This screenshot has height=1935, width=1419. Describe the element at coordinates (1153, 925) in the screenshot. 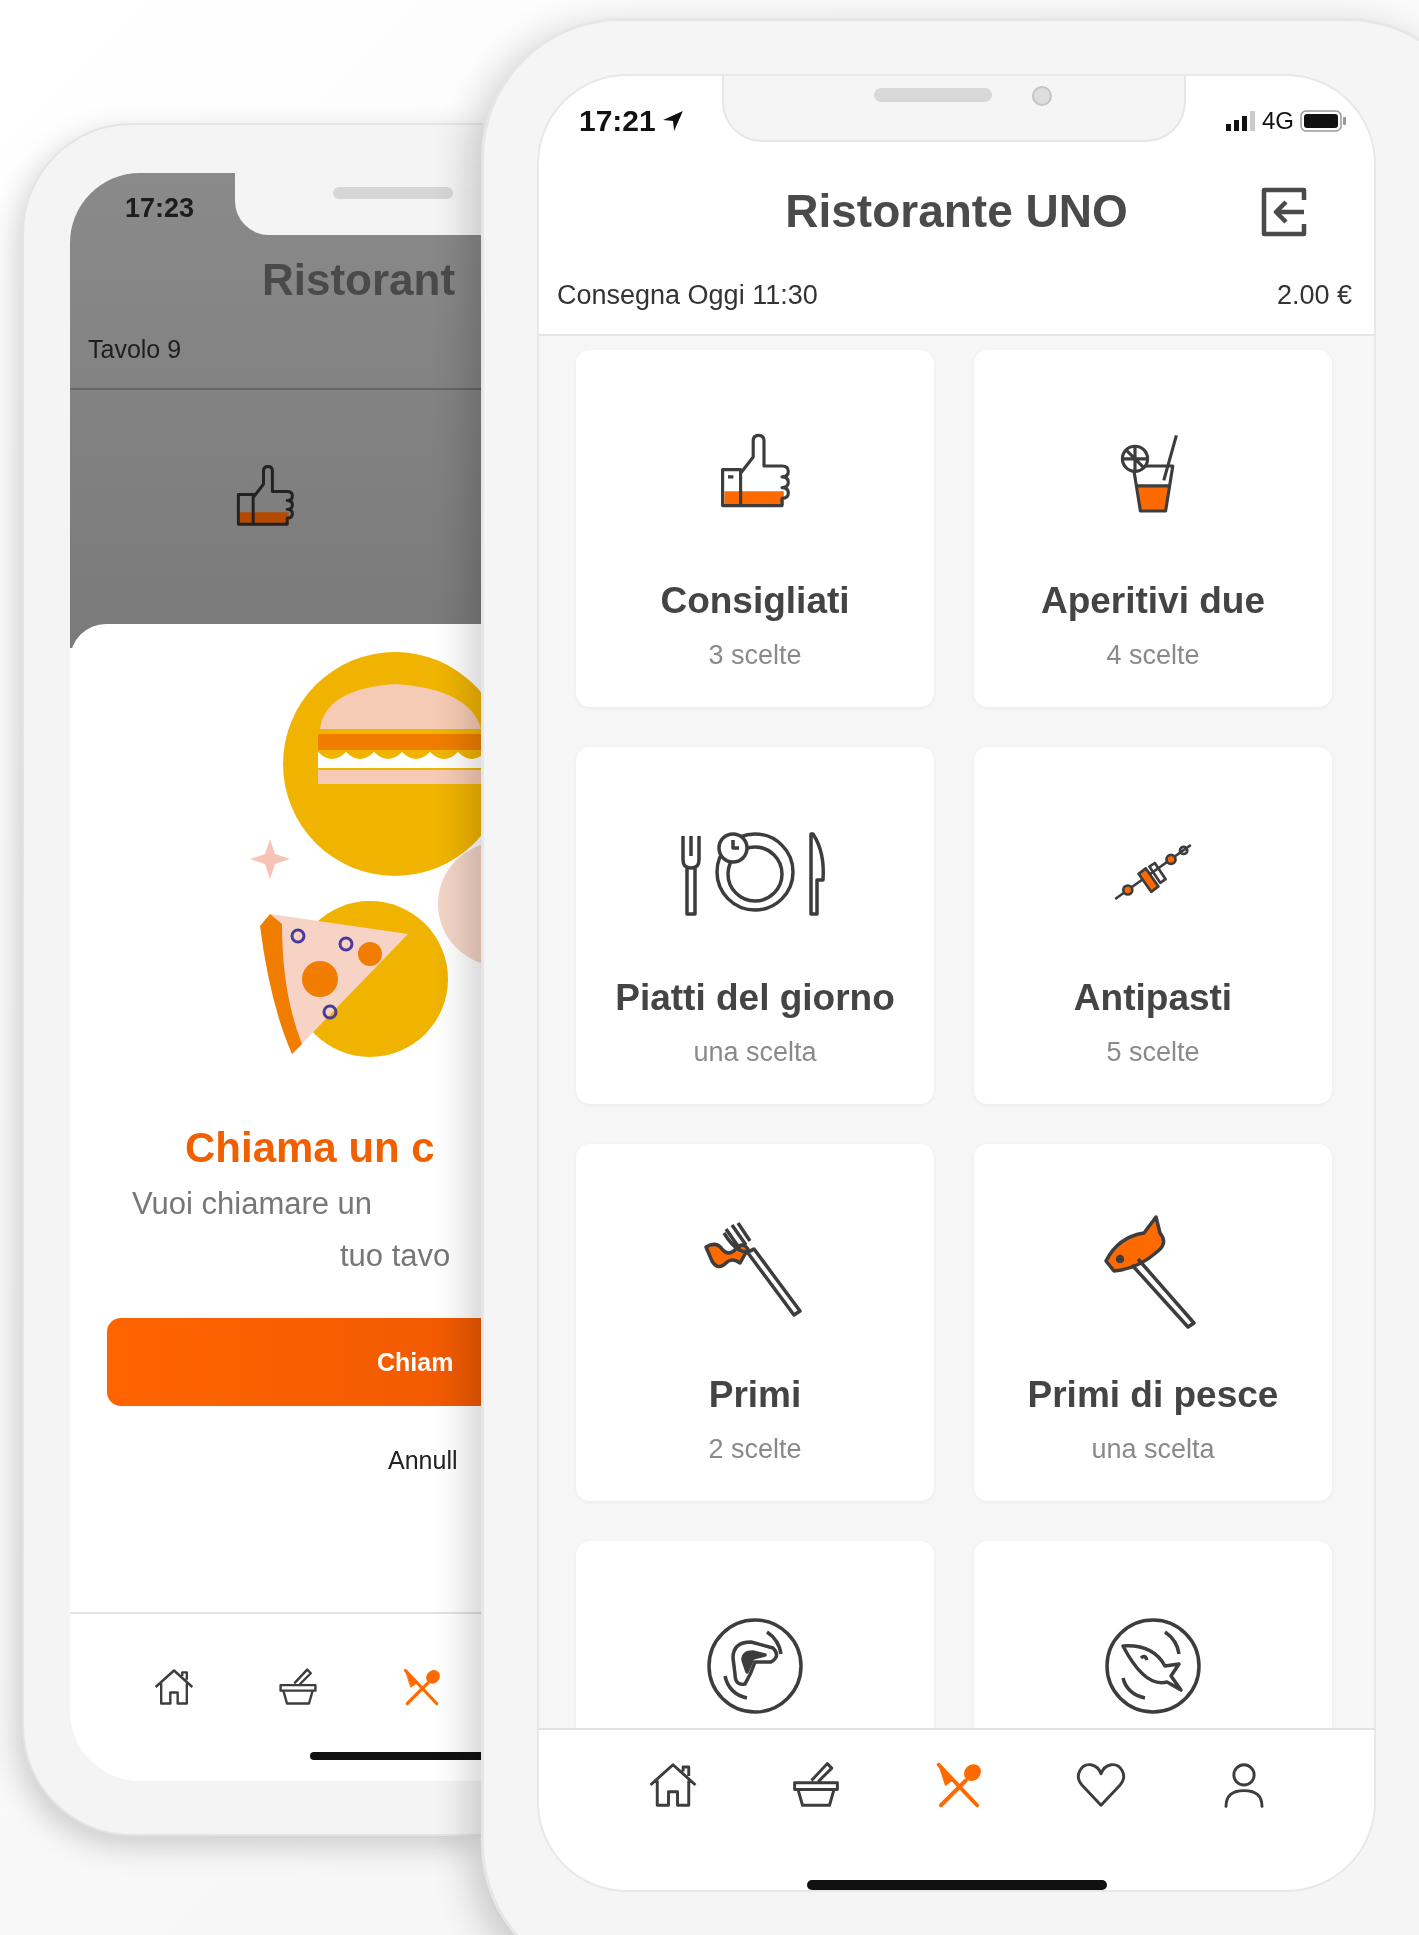

I see `category-card: Antipasti 5 scelte` at that location.